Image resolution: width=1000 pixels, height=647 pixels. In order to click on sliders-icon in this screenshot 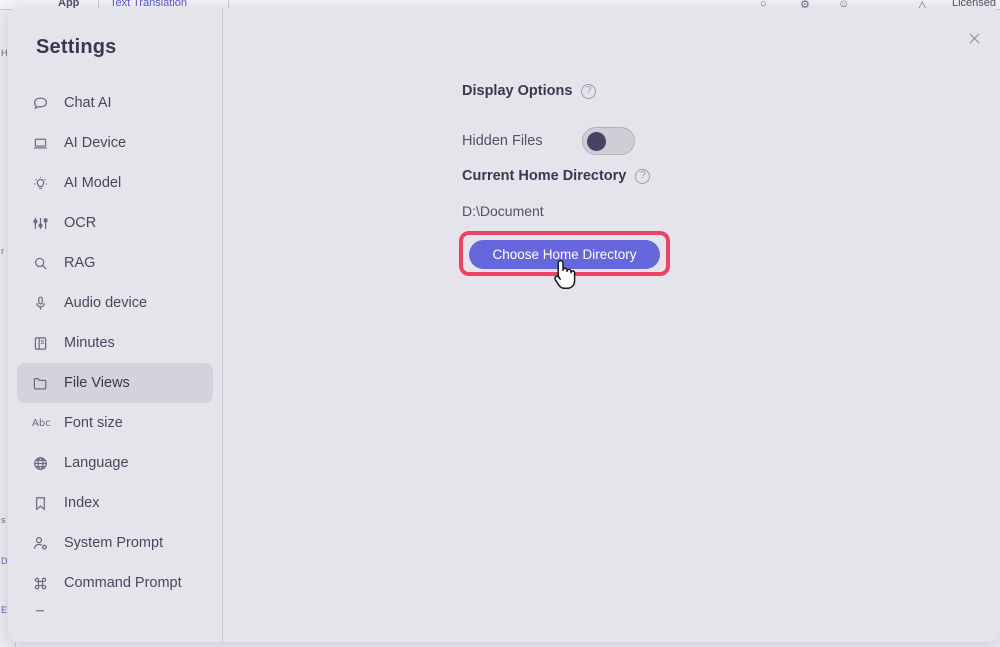, I will do `click(43, 223)`.